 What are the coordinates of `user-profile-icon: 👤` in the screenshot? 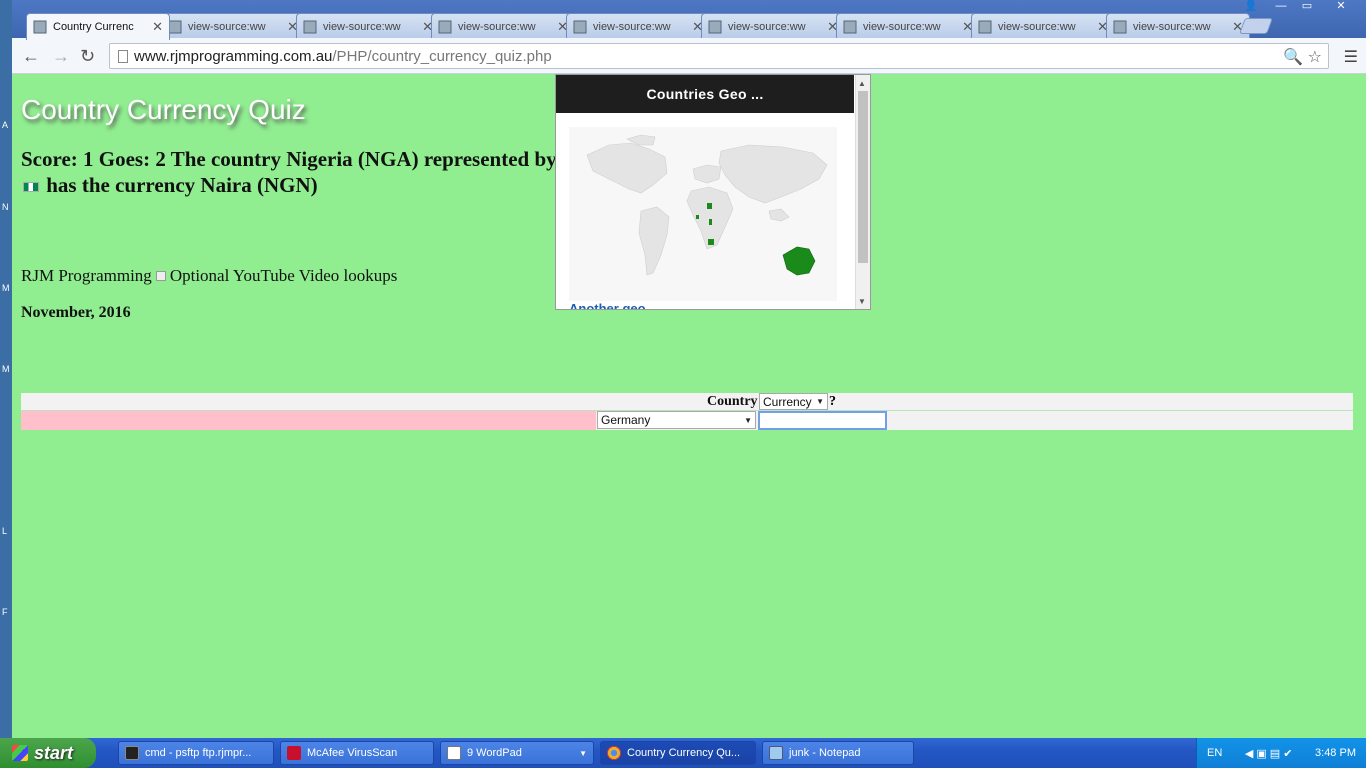 It's located at (1251, 7).